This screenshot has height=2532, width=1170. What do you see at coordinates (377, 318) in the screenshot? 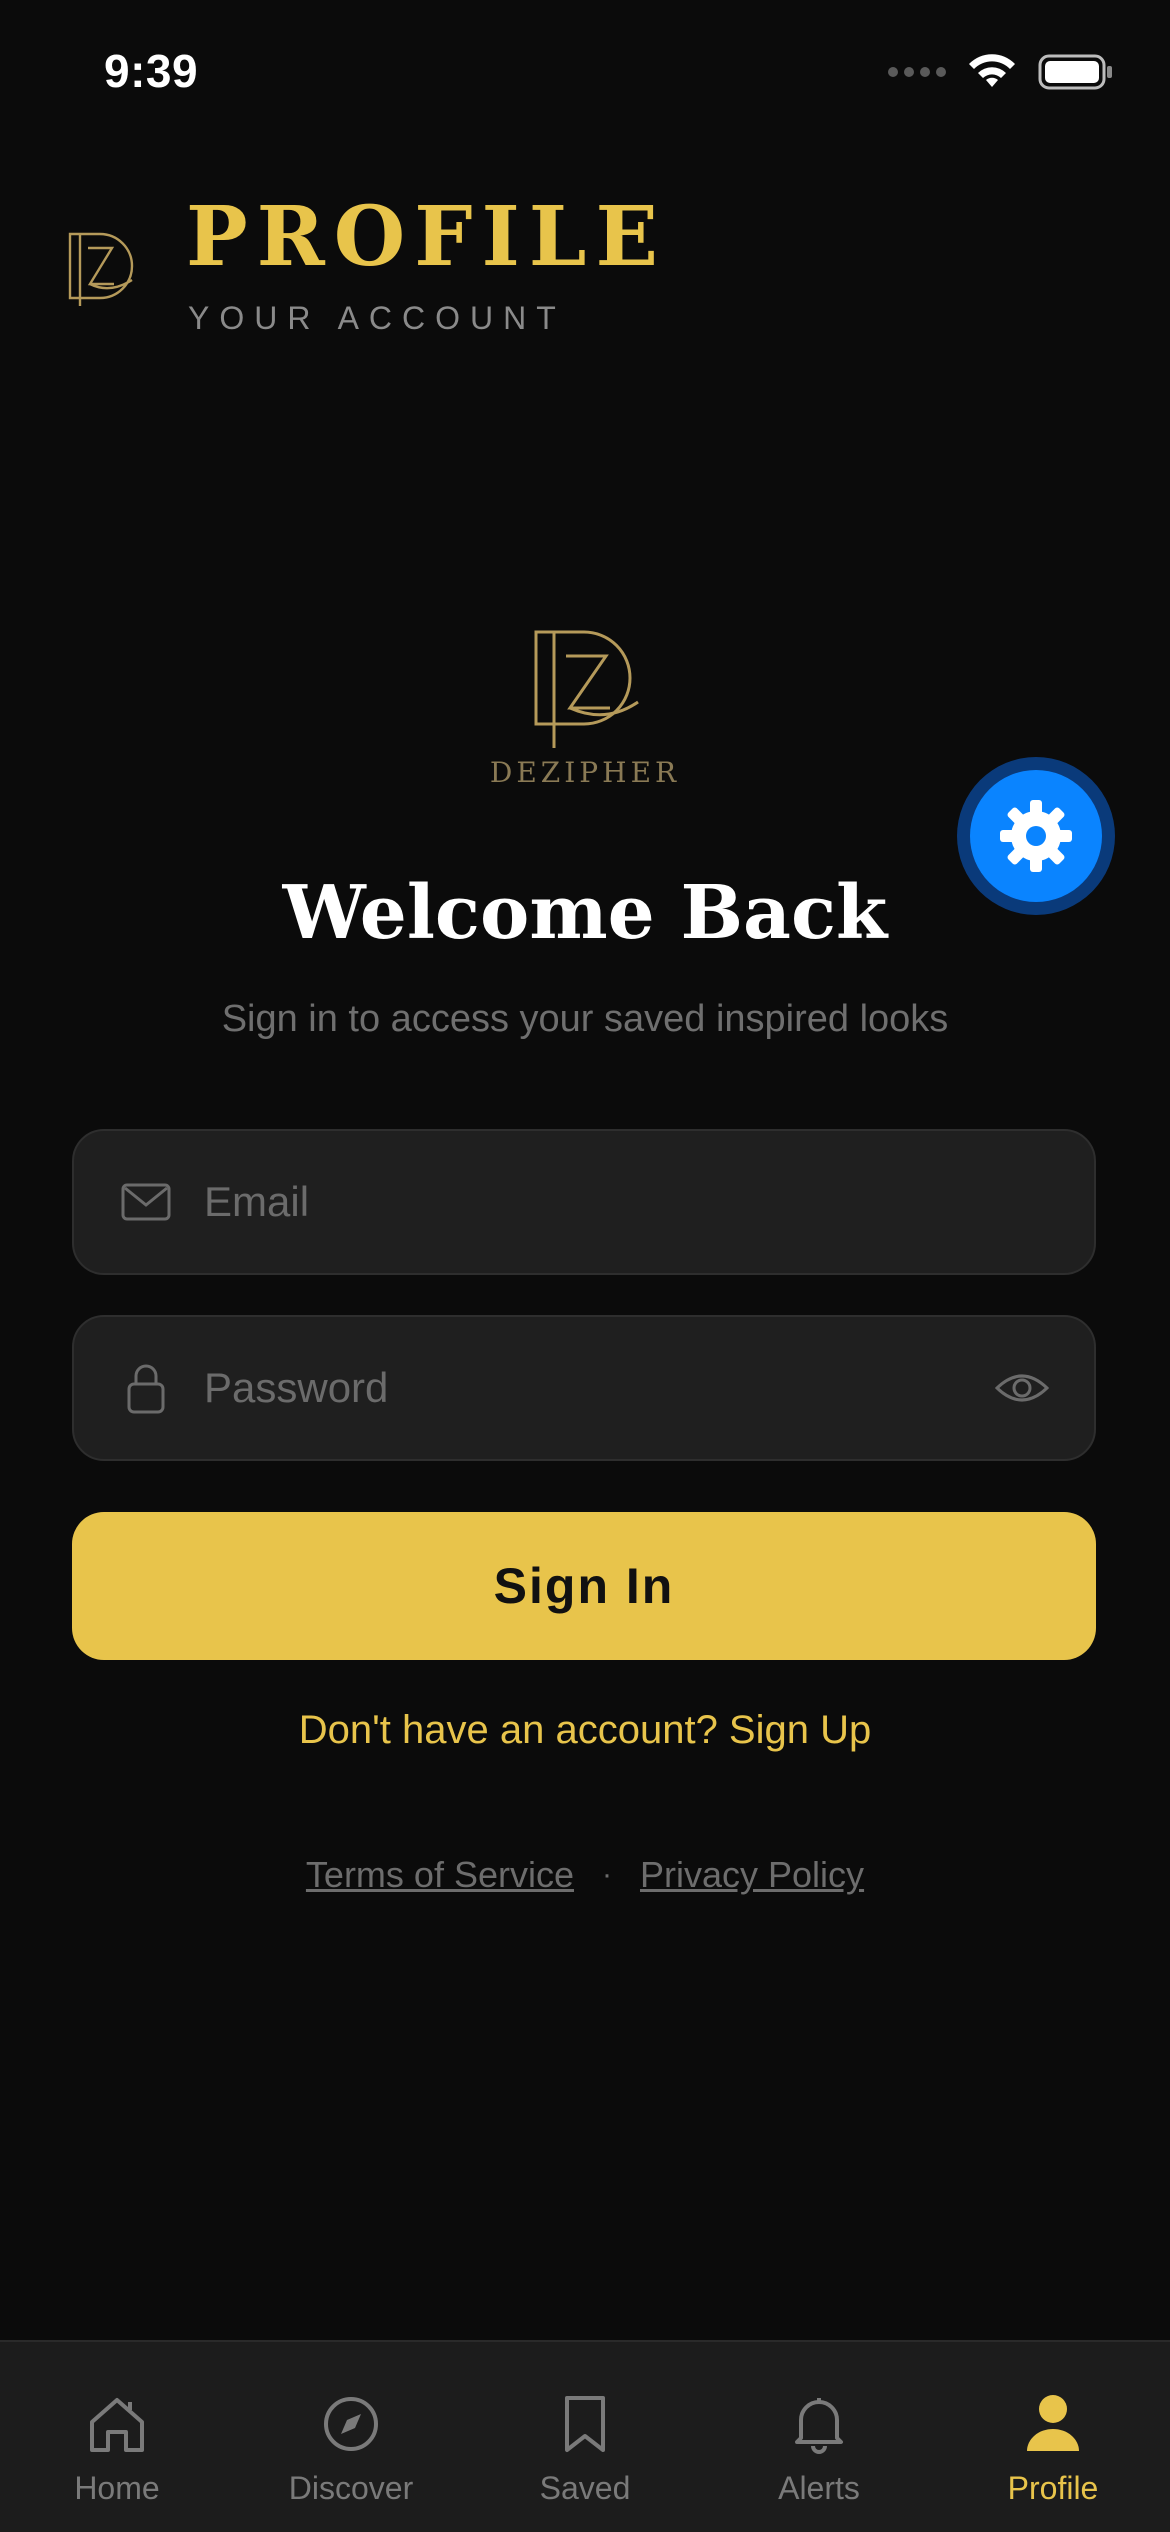
I see `page-subtitle: YOUR ACCOUNT` at bounding box center [377, 318].